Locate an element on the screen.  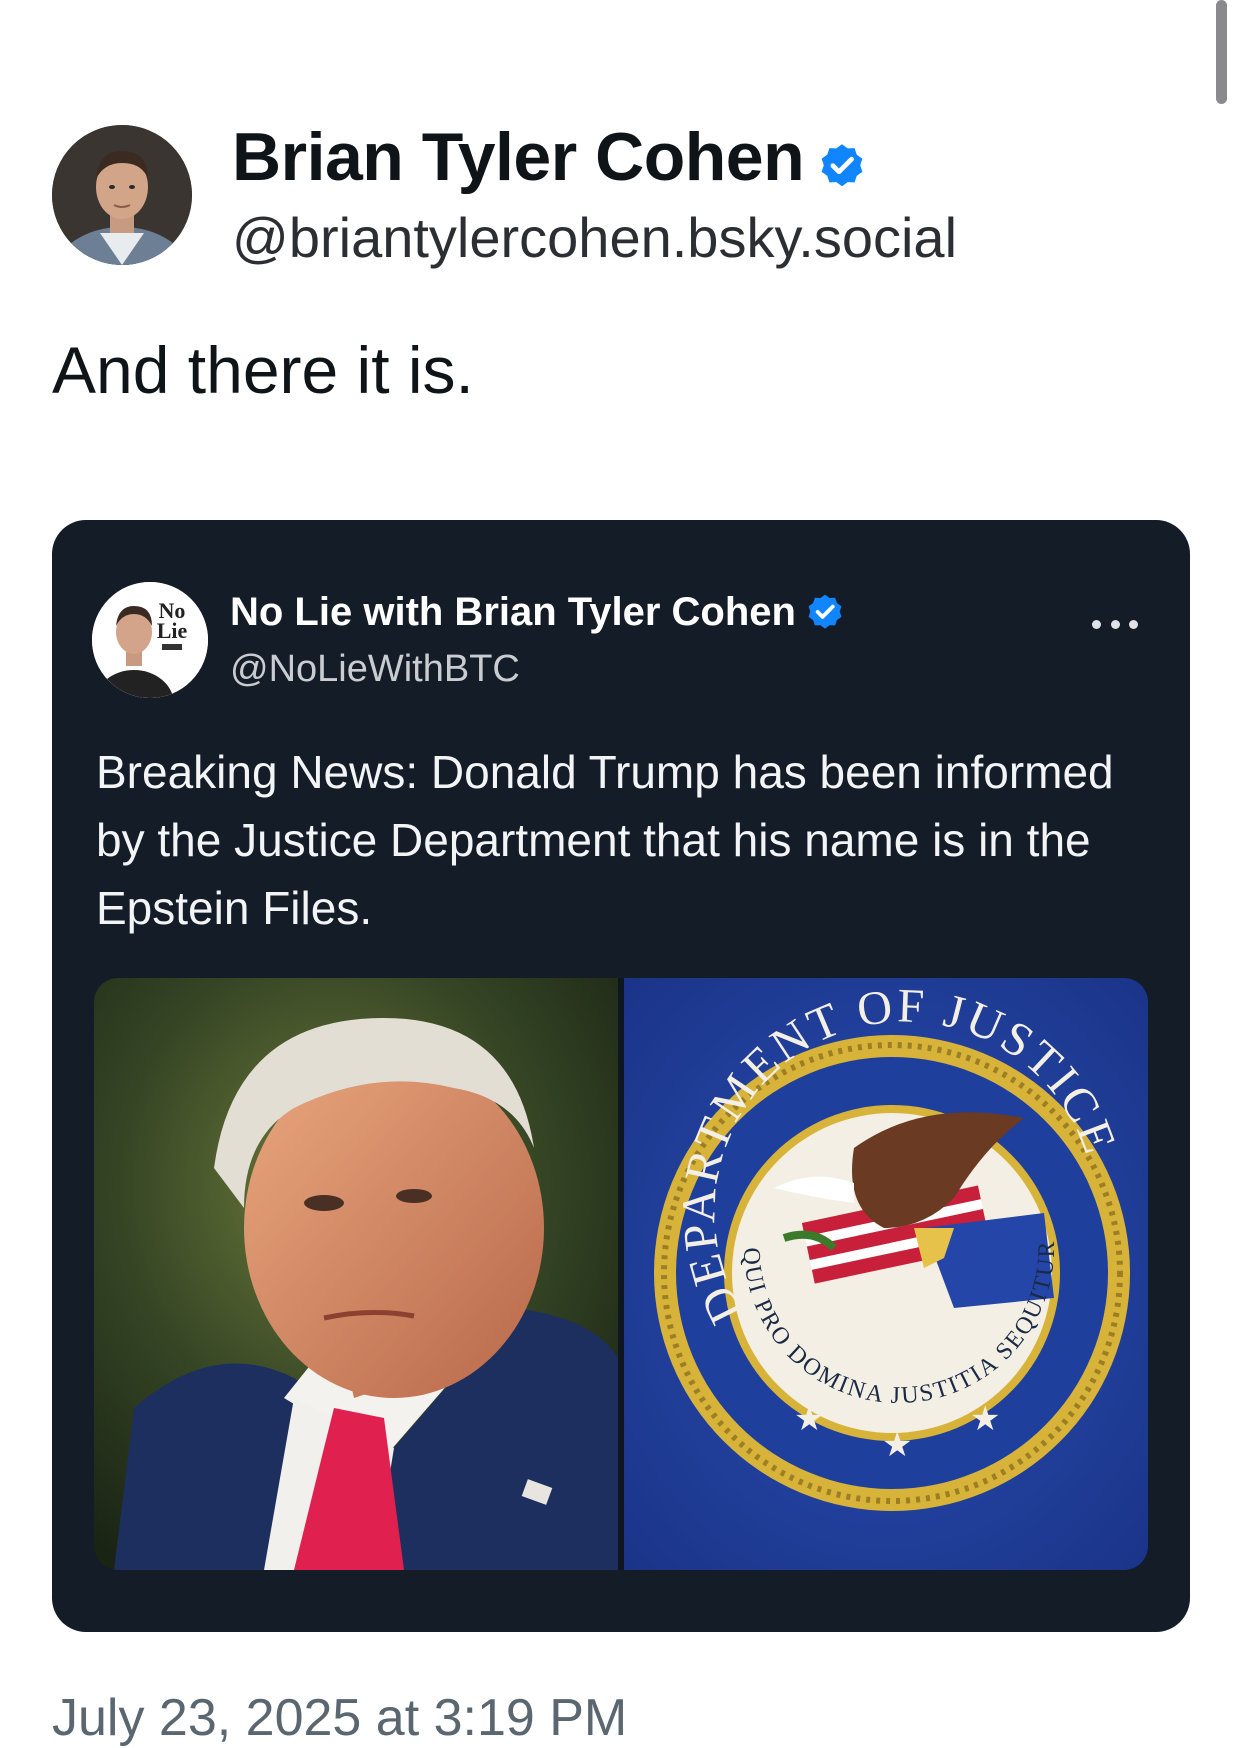
author-avatar is located at coordinates (122, 195).